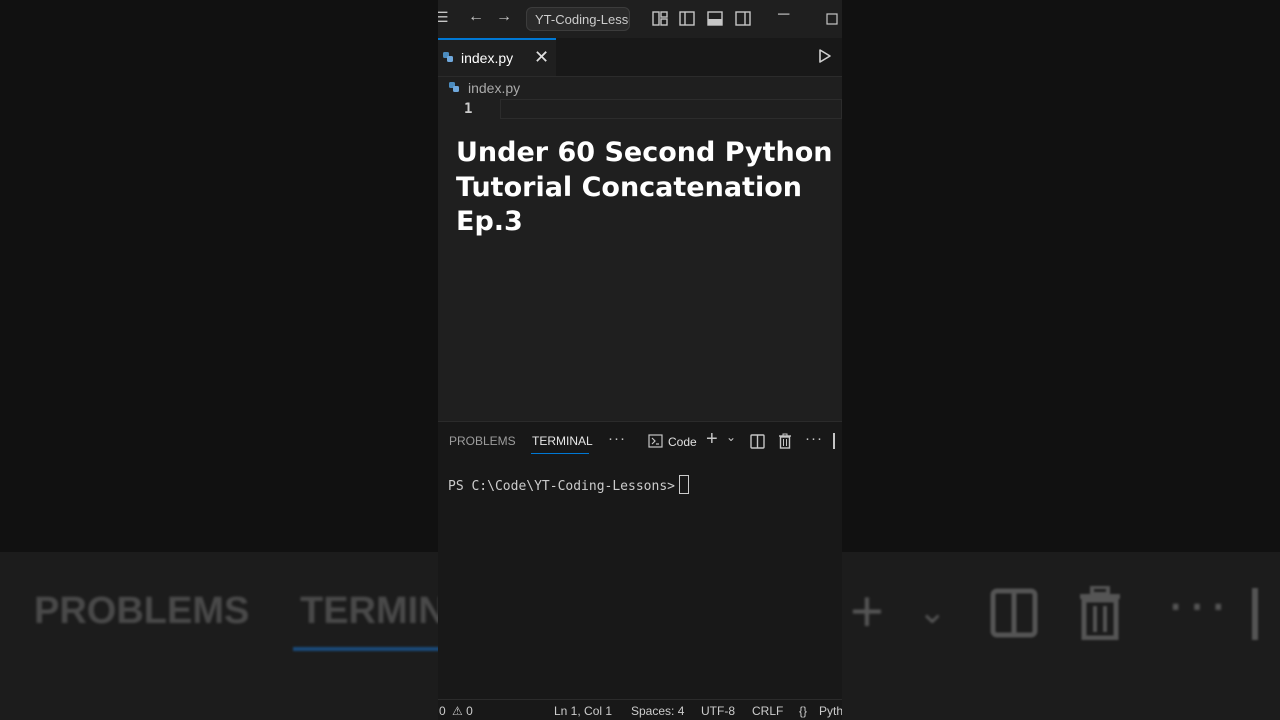  What do you see at coordinates (1198, 603) in the screenshot?
I see `background-more-icon: ···` at bounding box center [1198, 603].